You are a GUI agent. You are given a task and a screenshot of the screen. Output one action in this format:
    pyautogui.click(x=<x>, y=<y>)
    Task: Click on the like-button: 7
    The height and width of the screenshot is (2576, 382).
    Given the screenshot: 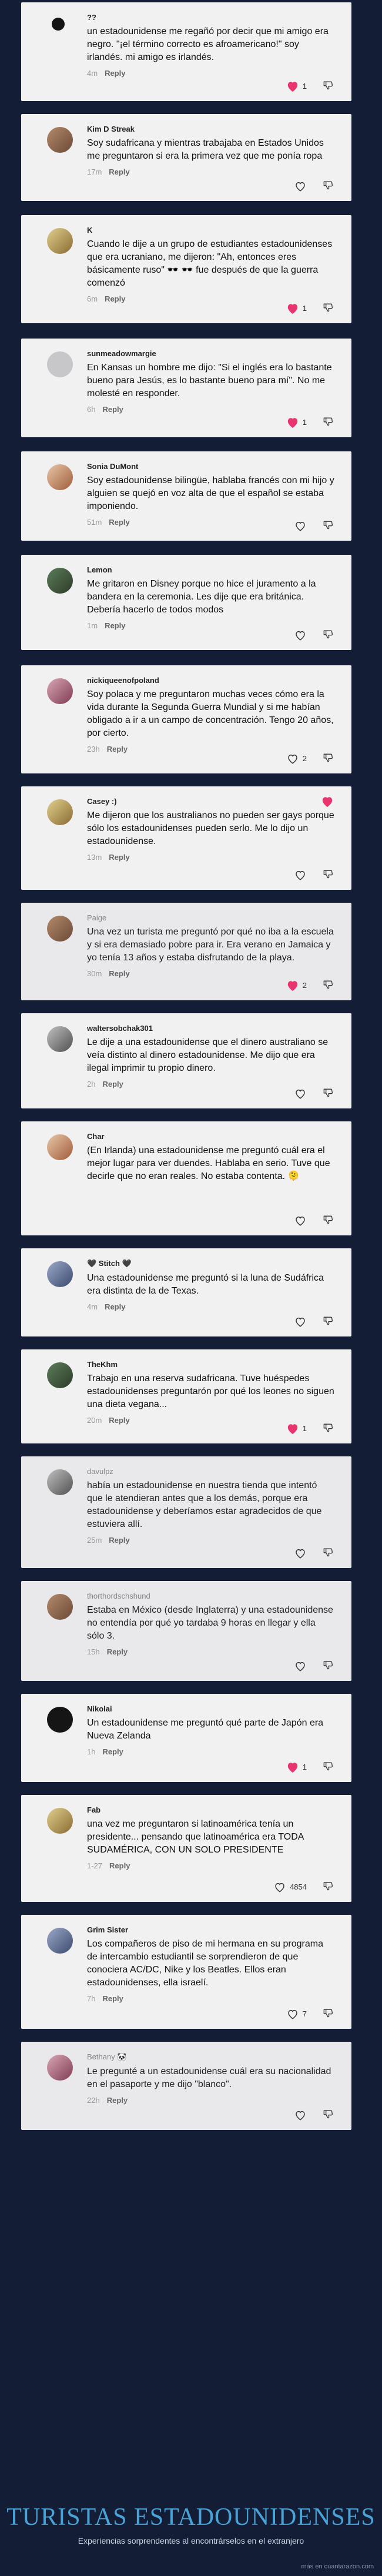 What is the action you would take?
    pyautogui.click(x=296, y=2014)
    